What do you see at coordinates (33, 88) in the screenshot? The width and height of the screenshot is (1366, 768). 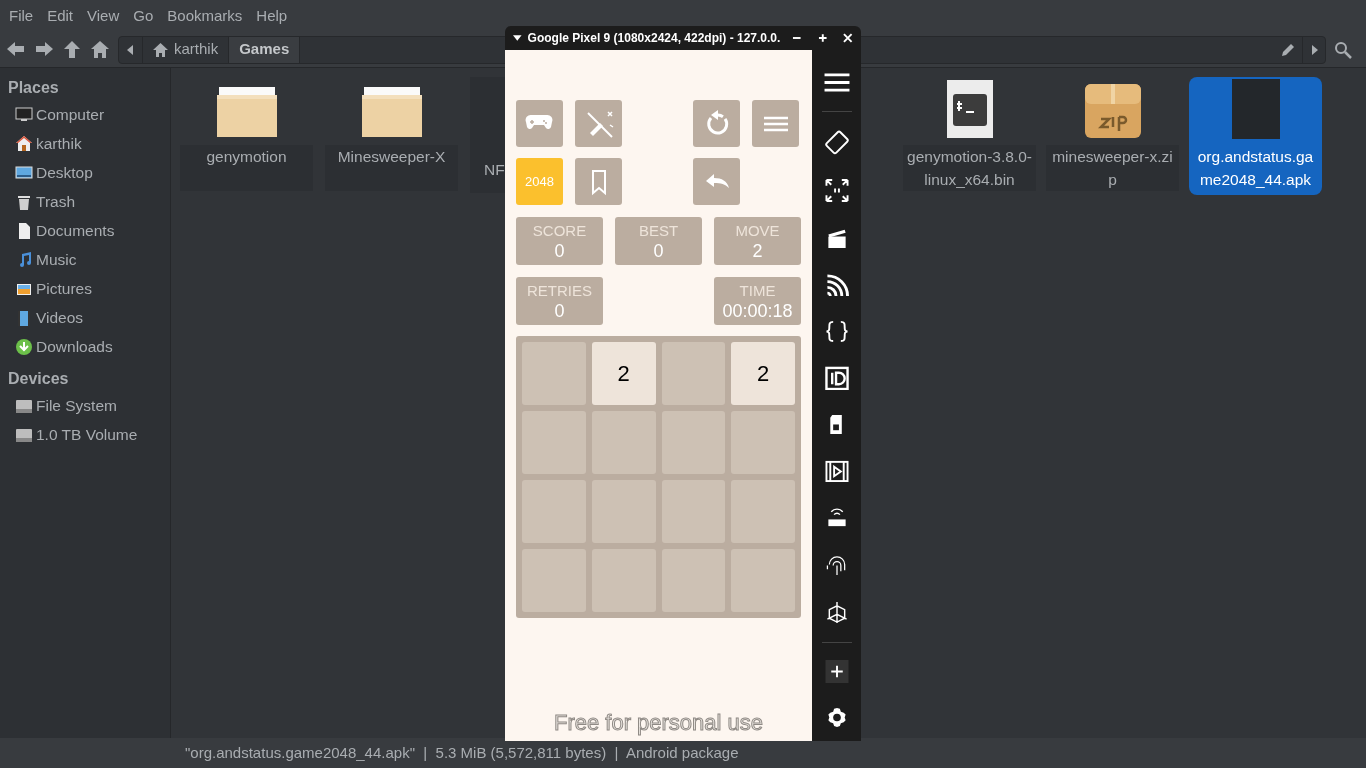 I see `section-heading: Places` at bounding box center [33, 88].